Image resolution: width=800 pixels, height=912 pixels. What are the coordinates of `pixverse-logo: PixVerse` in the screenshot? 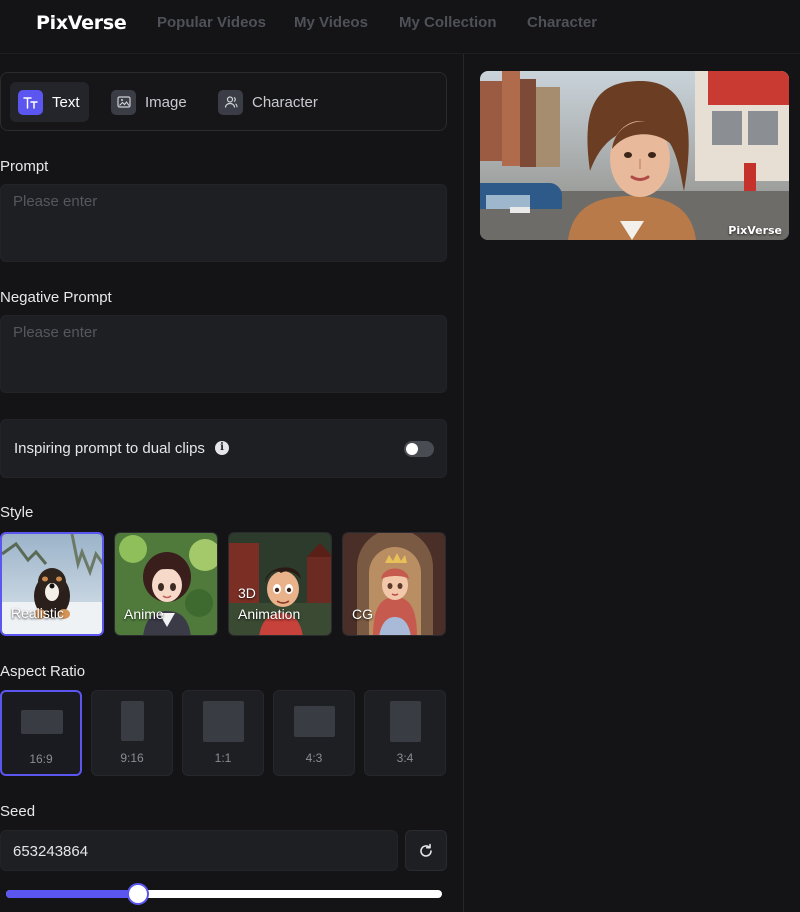 It's located at (81, 23).